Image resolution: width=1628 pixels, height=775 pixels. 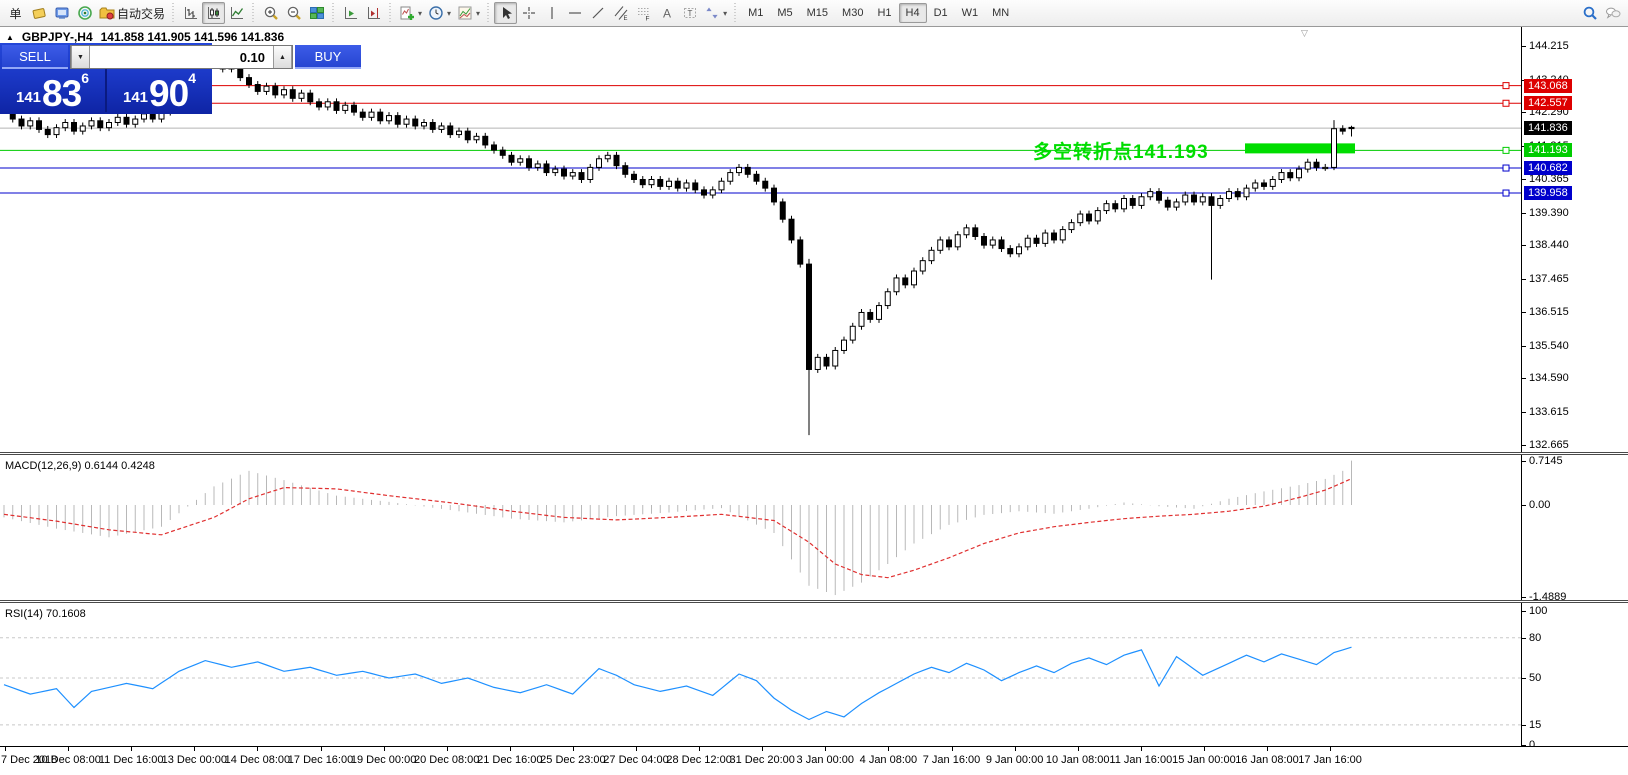 I want to click on tline-icon, so click(x=598, y=13).